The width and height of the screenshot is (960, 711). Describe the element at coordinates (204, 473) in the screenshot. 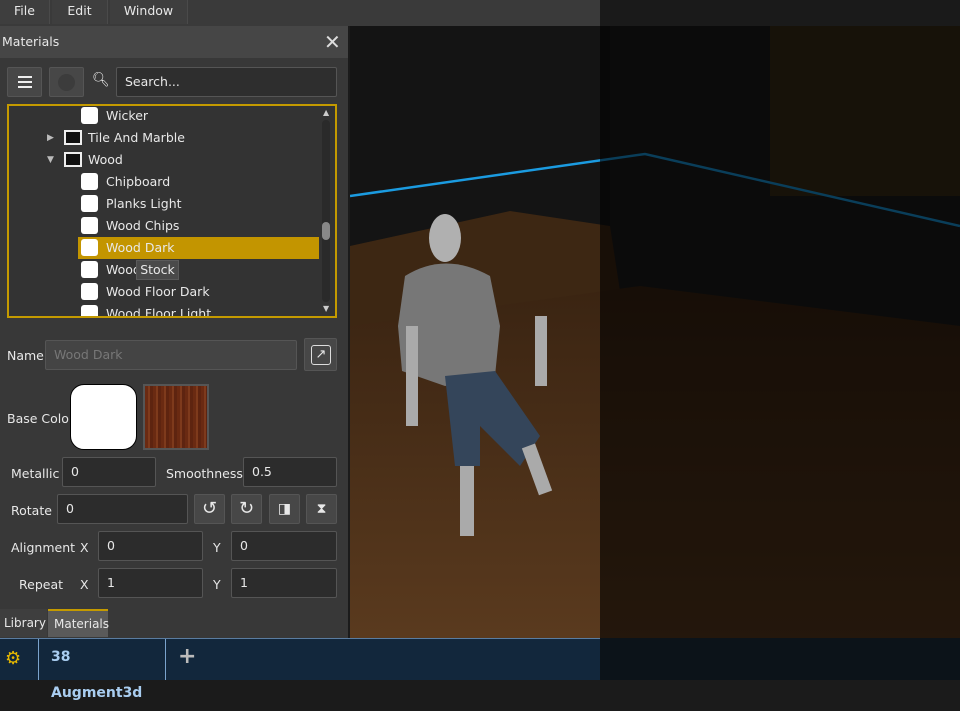

I see `smoothness-label: Smoothness` at that location.